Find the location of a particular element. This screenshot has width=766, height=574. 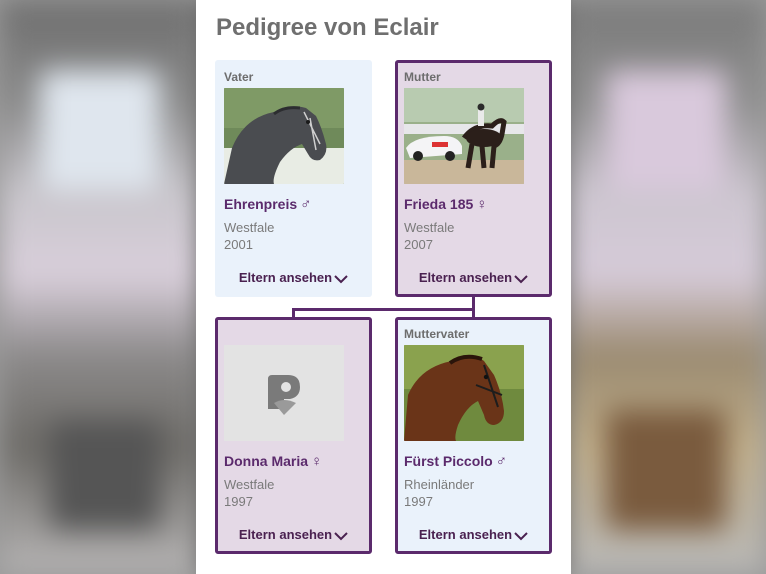

horse-name: Frieda 185 ♀ is located at coordinates (446, 204).